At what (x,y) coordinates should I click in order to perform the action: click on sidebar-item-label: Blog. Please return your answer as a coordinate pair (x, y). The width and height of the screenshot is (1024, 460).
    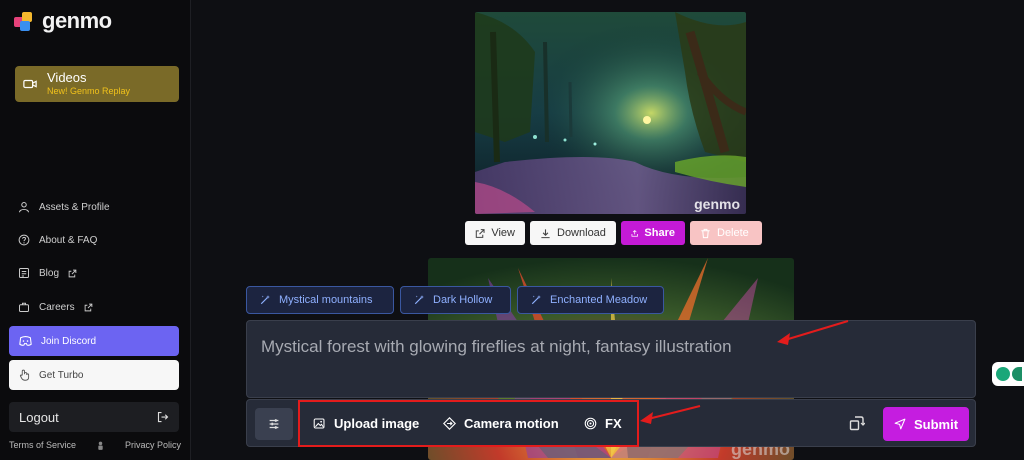
    Looking at the image, I should click on (49, 273).